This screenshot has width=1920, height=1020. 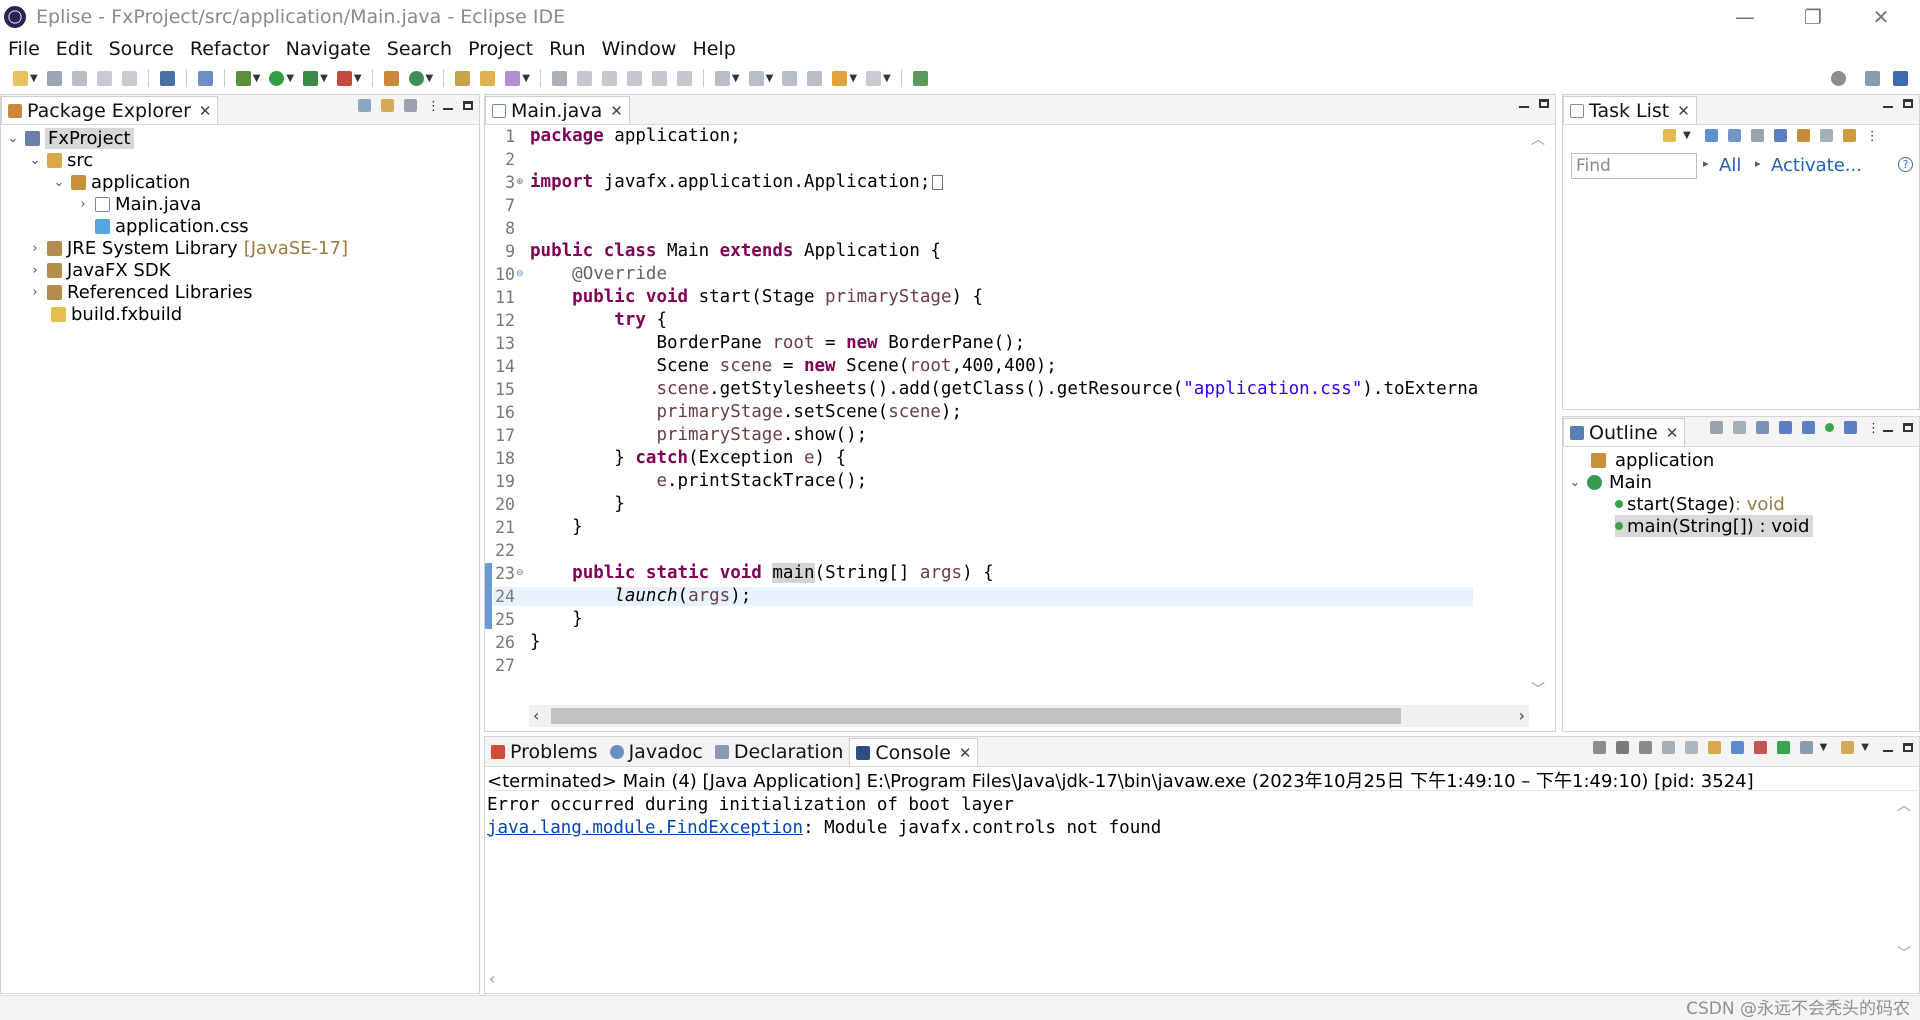 I want to click on tab-javadoc: Javadoc, so click(x=656, y=752).